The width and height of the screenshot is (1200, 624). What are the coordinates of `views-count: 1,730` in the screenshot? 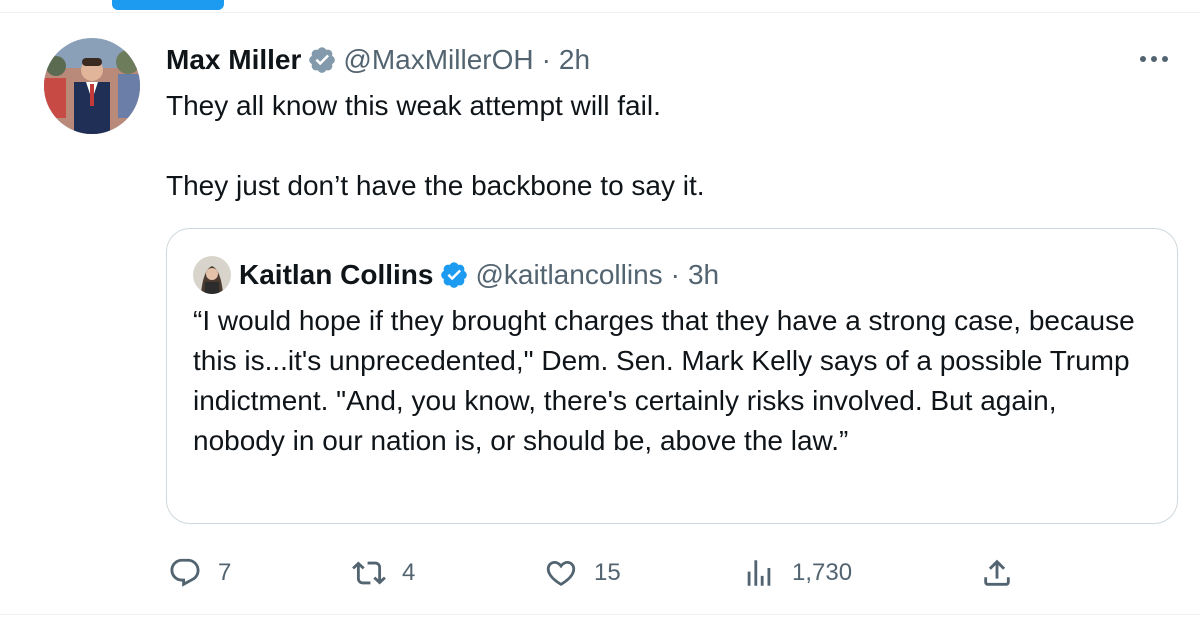 It's located at (822, 572).